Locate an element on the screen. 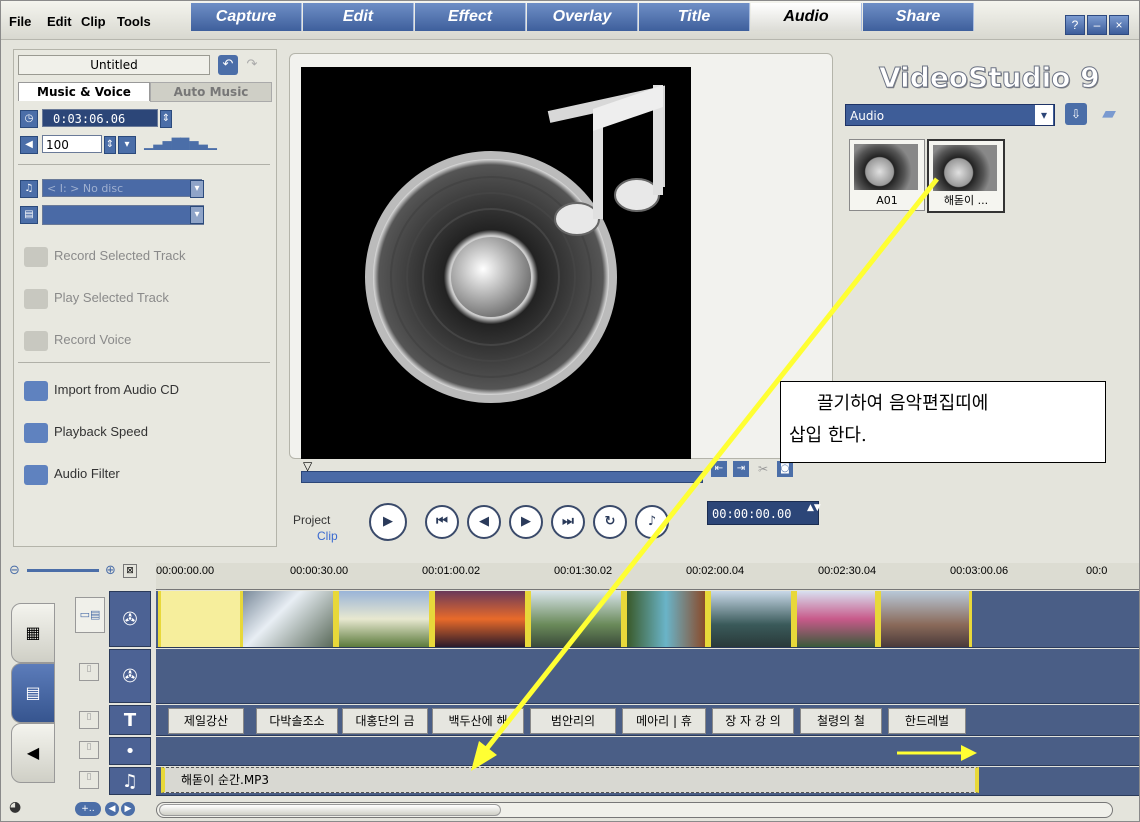 Image resolution: width=1140 pixels, height=822 pixels. close-button: × is located at coordinates (1119, 25).